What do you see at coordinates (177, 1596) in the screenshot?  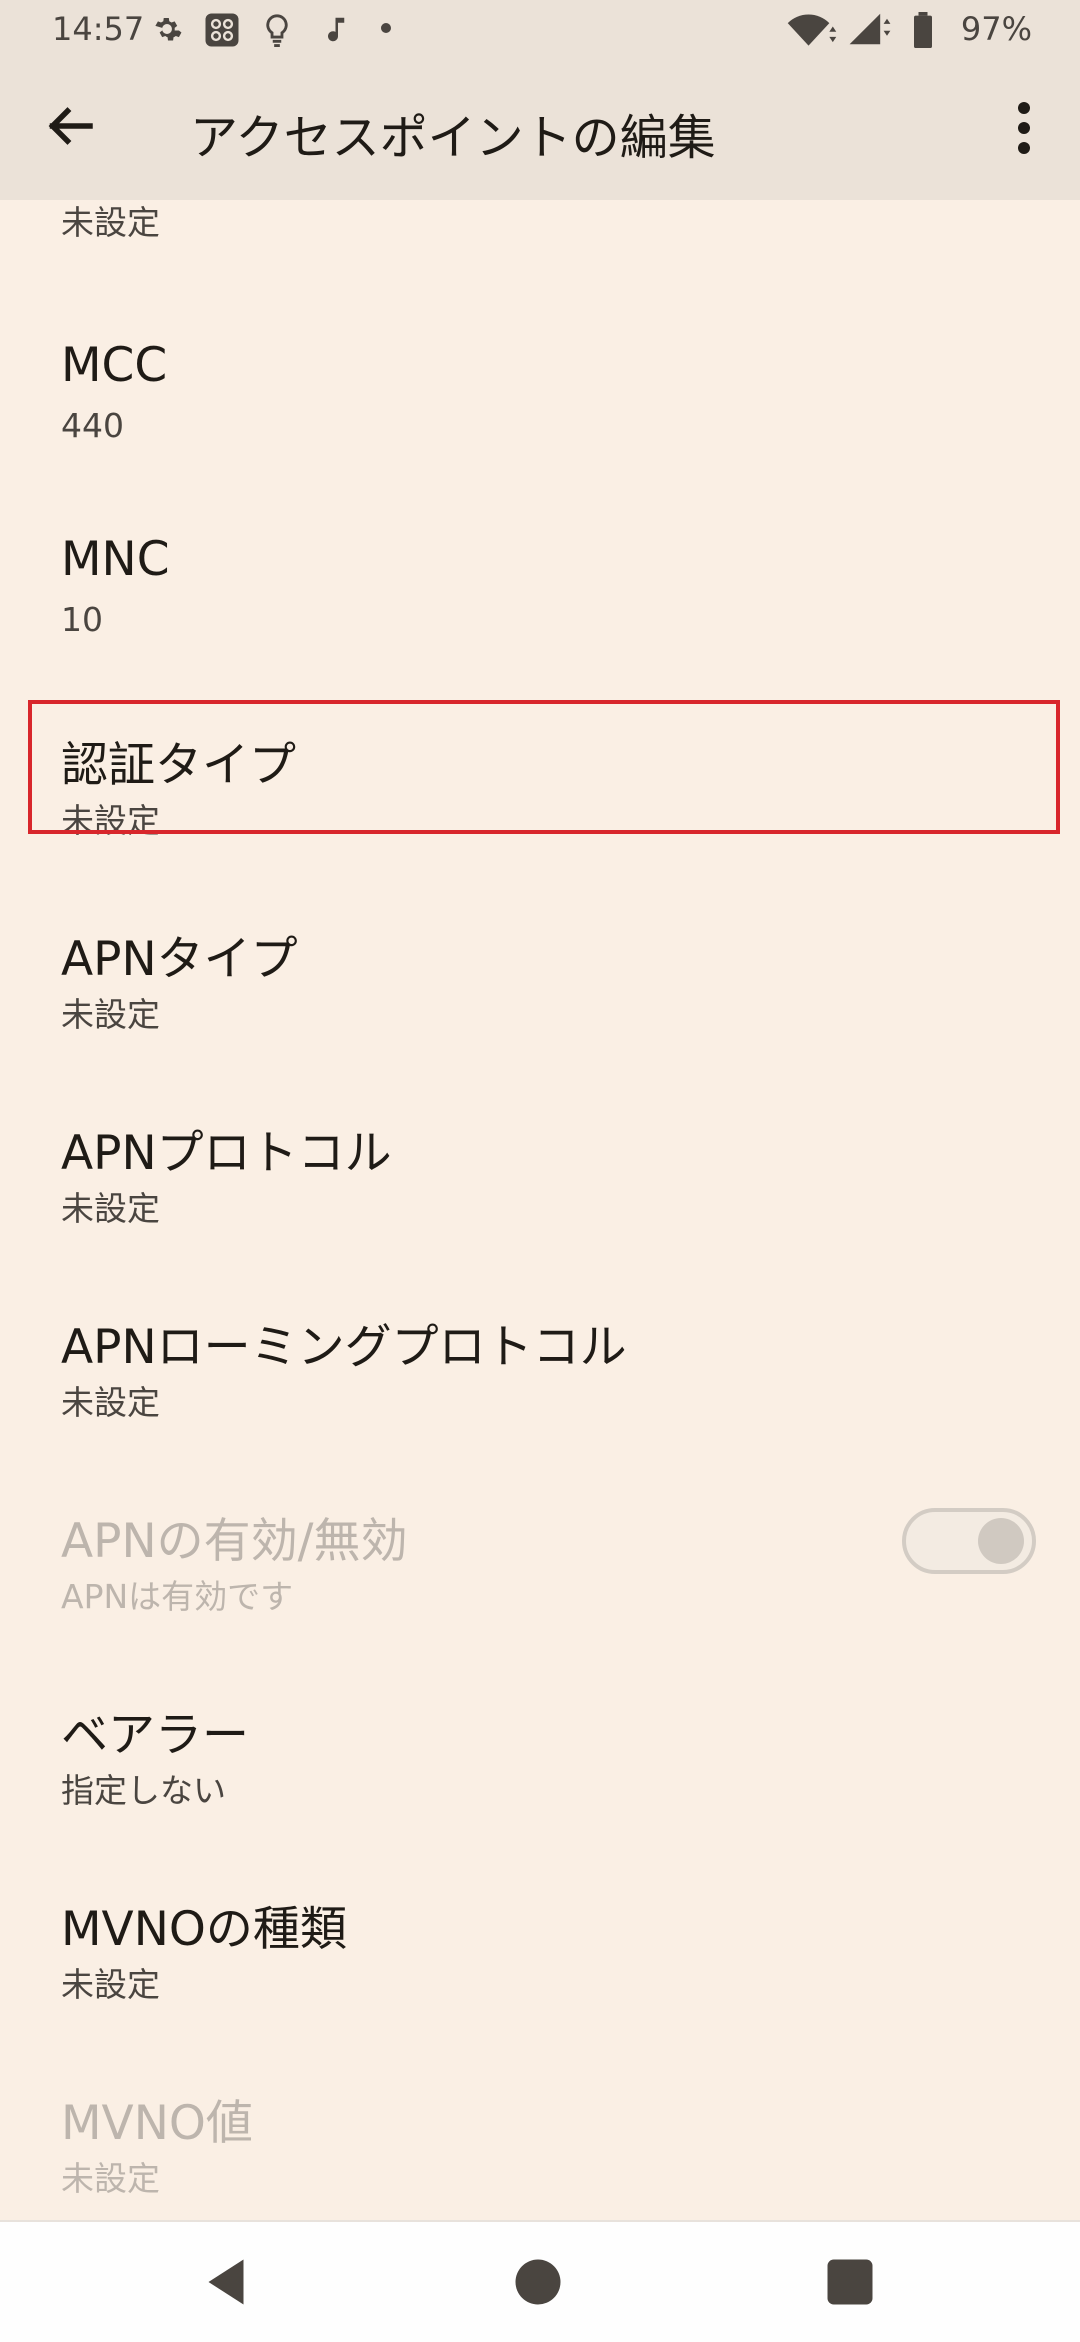 I see `pref-summary: APNは有効です` at bounding box center [177, 1596].